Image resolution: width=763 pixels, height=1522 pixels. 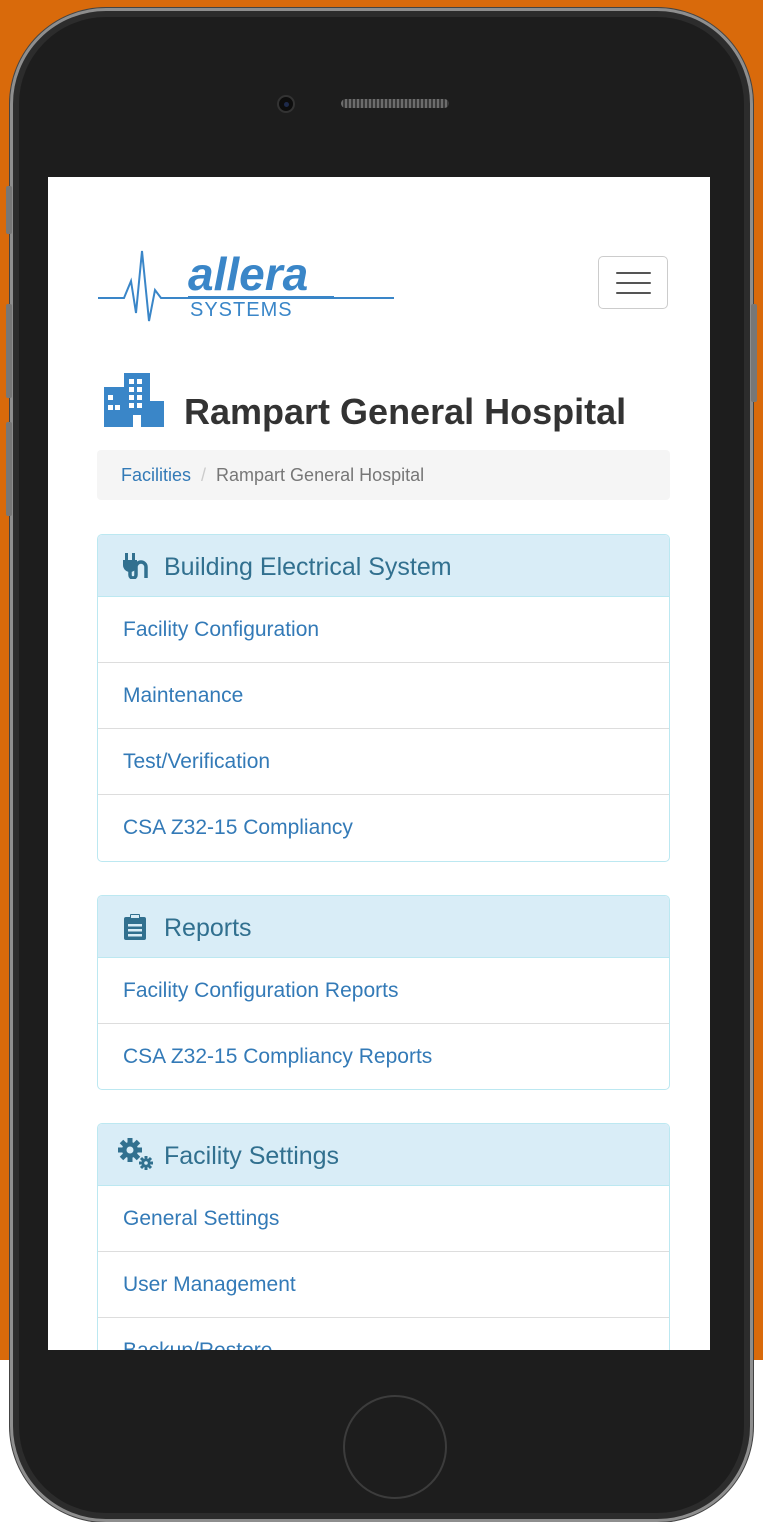 What do you see at coordinates (241, 310) in the screenshot?
I see `logo-subtitle: SYSTEMS` at bounding box center [241, 310].